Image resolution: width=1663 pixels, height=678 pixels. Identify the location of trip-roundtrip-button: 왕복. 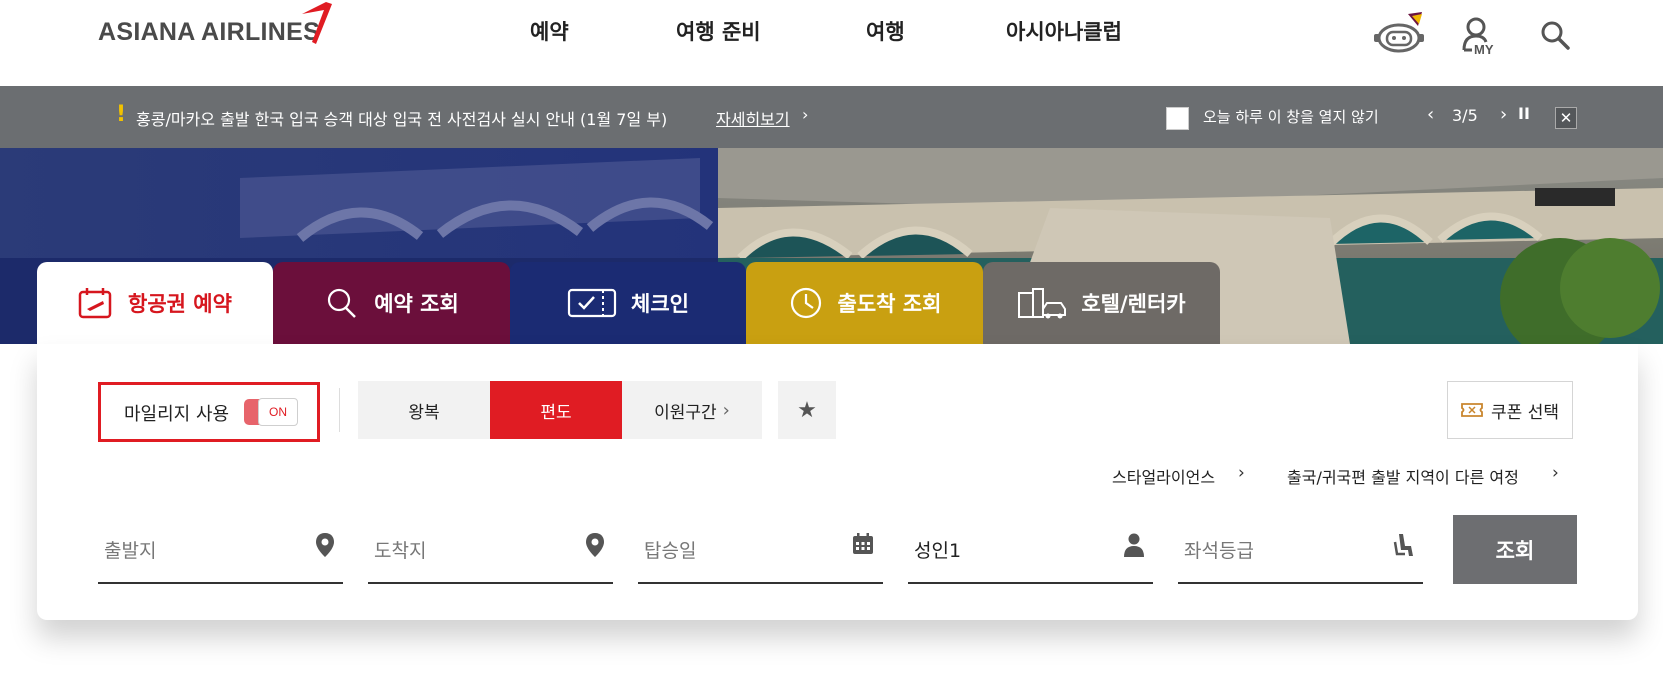
(424, 410).